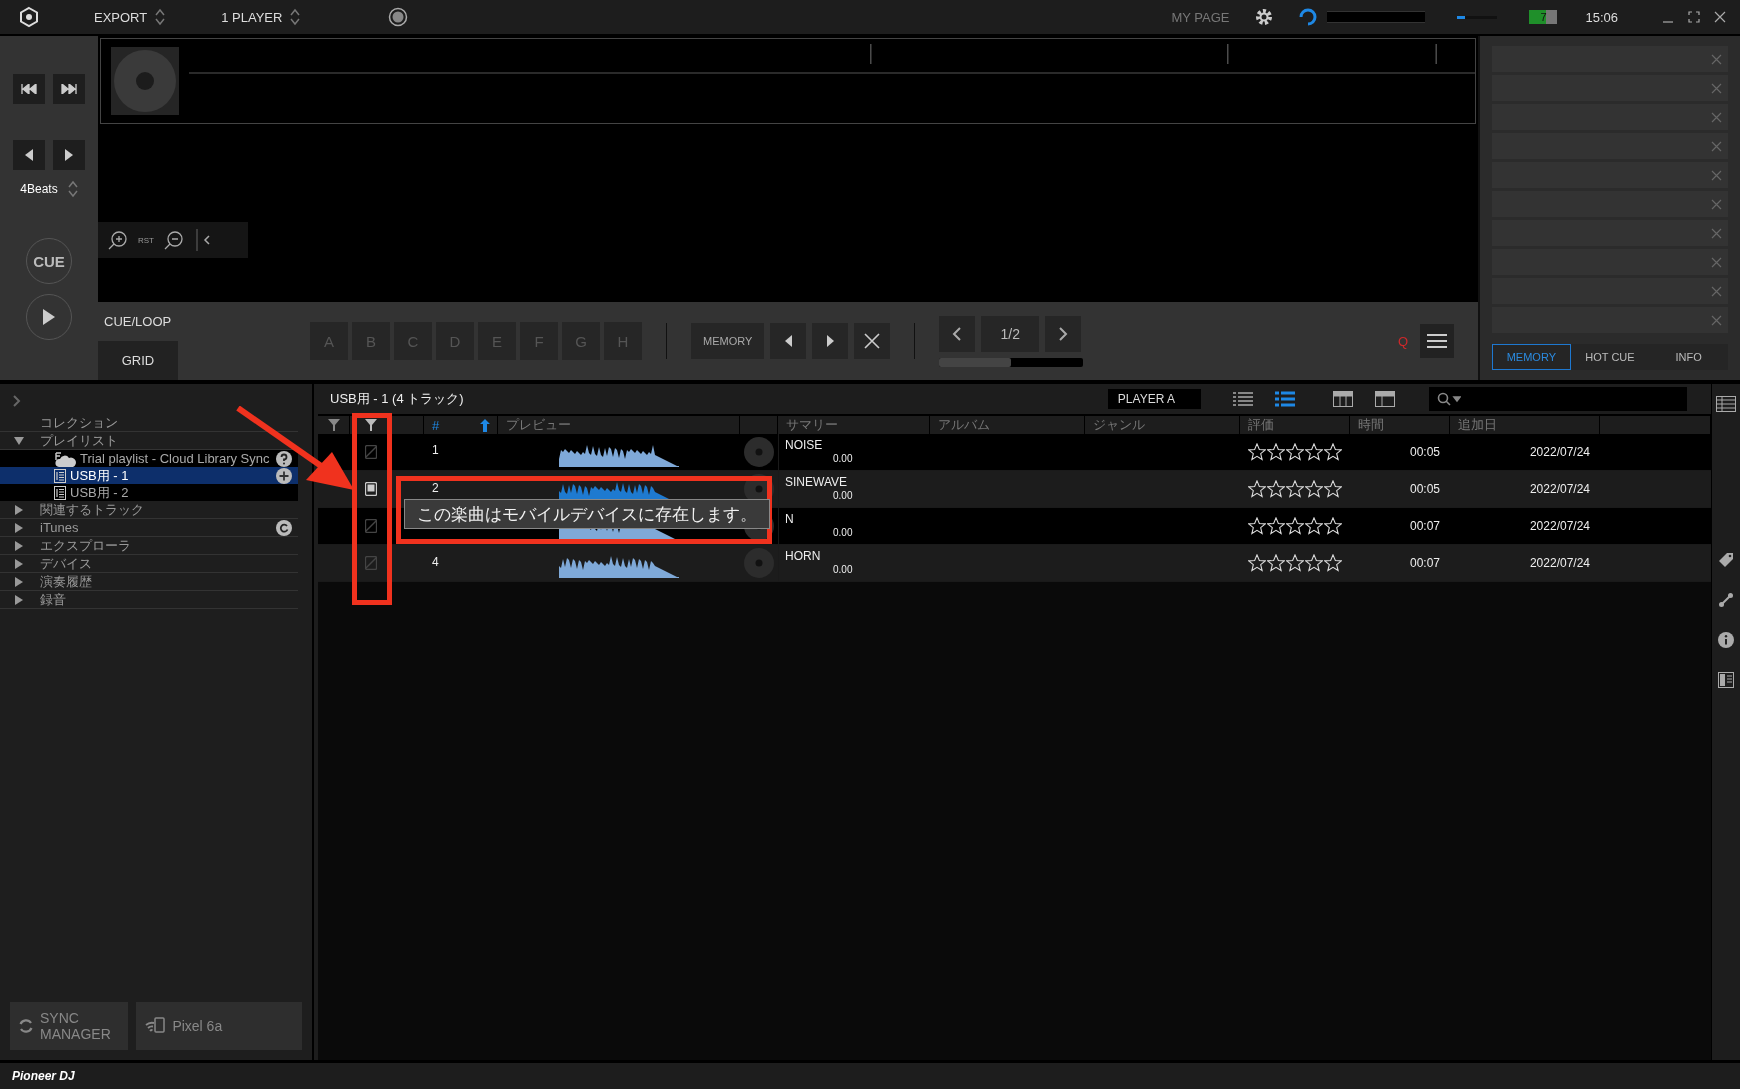 This screenshot has width=1740, height=1089. Describe the element at coordinates (398, 17) in the screenshot. I see `record-icon` at that location.